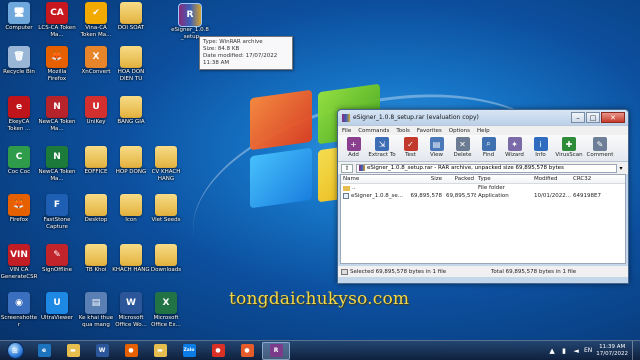 The image size is (640, 360). Describe the element at coordinates (347, 168) in the screenshot. I see `up-folder-button: ⇧` at that location.